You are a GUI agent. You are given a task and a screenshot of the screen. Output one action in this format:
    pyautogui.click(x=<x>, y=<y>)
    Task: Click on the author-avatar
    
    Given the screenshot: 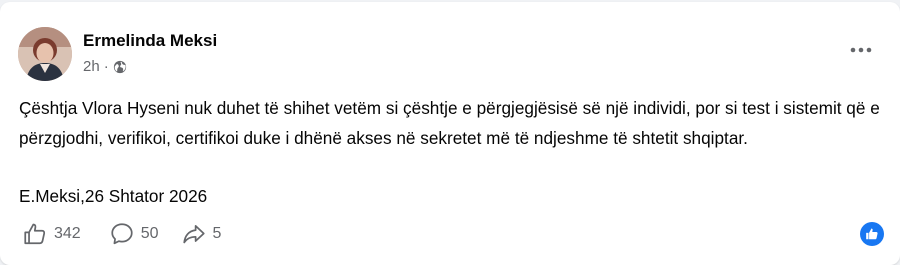 What is the action you would take?
    pyautogui.click(x=45, y=54)
    